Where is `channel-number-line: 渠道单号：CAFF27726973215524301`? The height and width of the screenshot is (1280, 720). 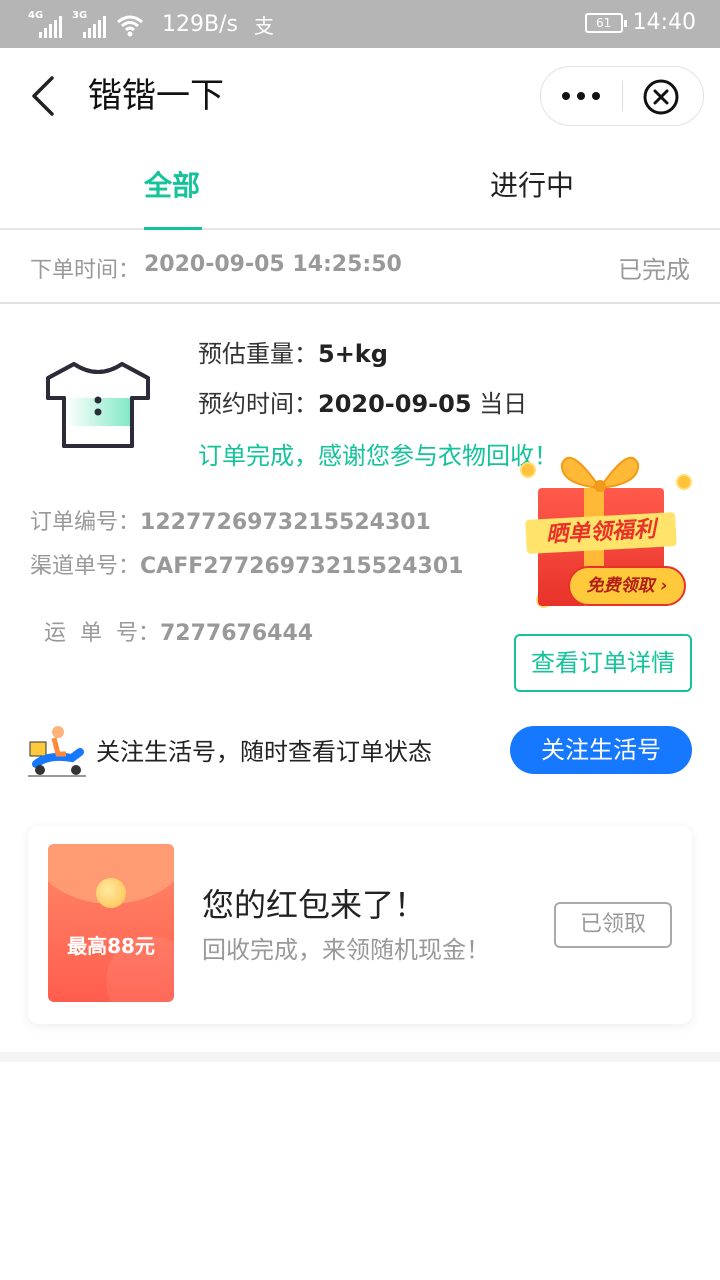
channel-number-line: 渠道单号：CAFF27726973215524301 is located at coordinates (246, 564).